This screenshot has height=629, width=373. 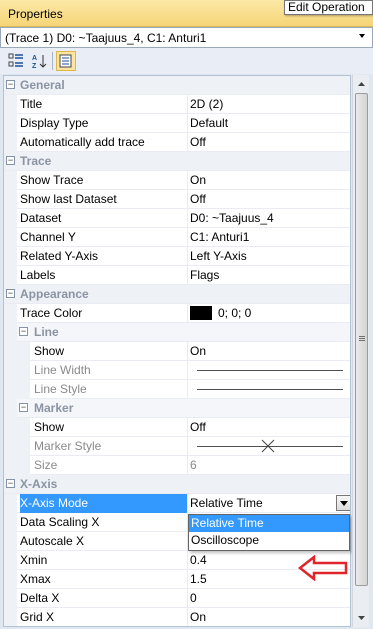 What do you see at coordinates (177, 370) in the screenshot?
I see `property-row-line-width: Line Width` at bounding box center [177, 370].